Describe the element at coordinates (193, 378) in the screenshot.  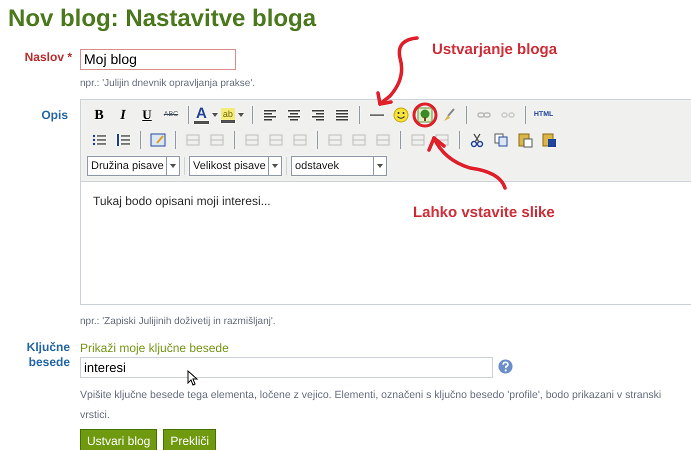
I see `mouse-cursor-icon` at that location.